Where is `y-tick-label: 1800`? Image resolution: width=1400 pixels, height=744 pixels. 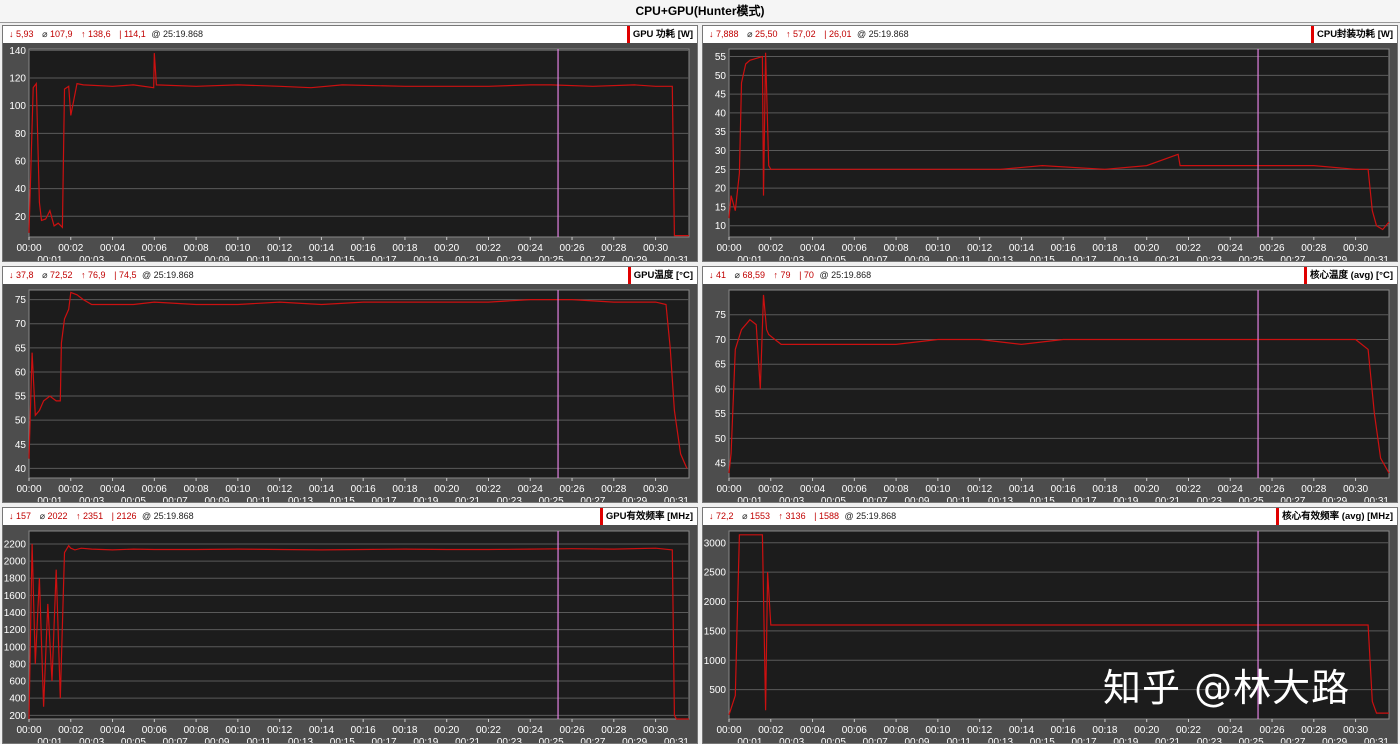 y-tick-label: 1800 is located at coordinates (15, 579).